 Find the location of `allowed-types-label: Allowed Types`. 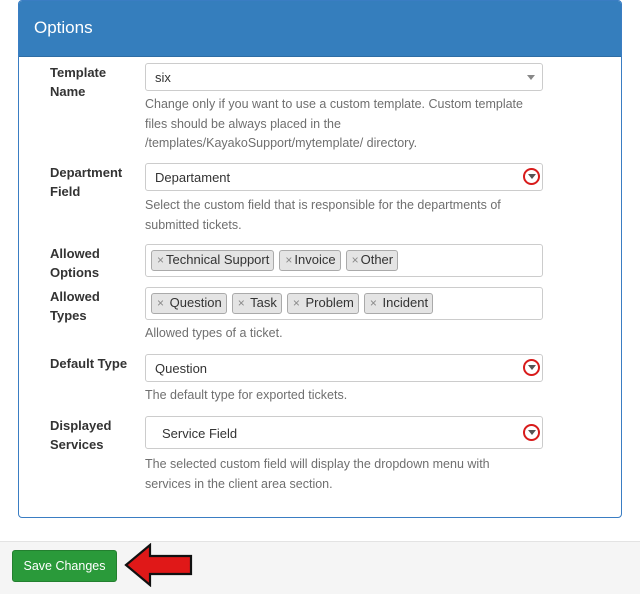

allowed-types-label: Allowed Types is located at coordinates (75, 306).